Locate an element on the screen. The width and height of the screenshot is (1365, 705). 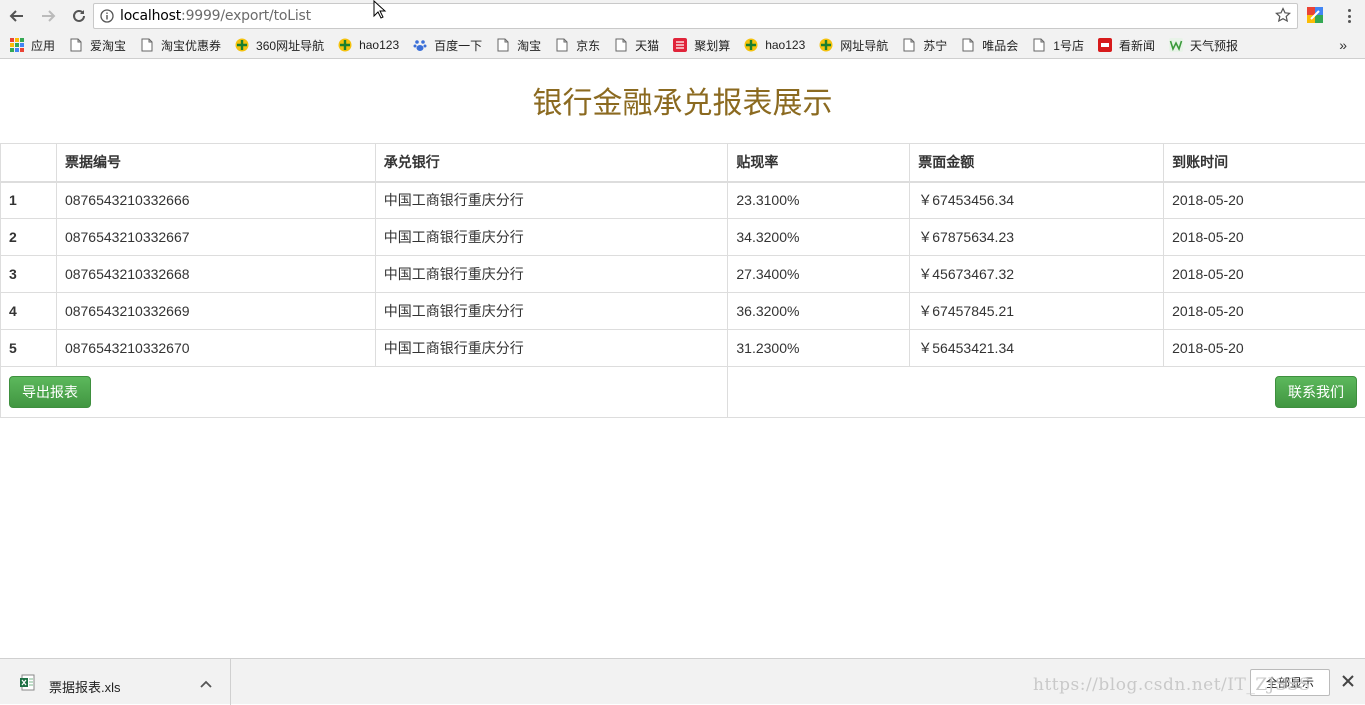
bookmark-item: 网址导航 is located at coordinates (853, 45).